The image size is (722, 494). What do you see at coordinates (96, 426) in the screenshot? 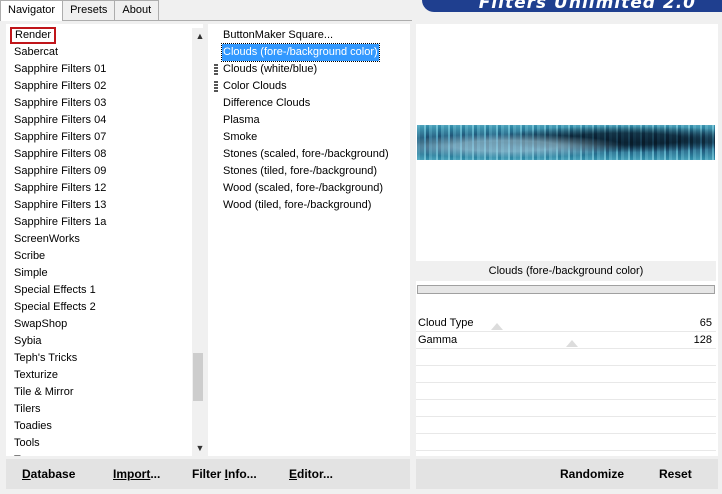
I see `category-item: Toadies` at bounding box center [96, 426].